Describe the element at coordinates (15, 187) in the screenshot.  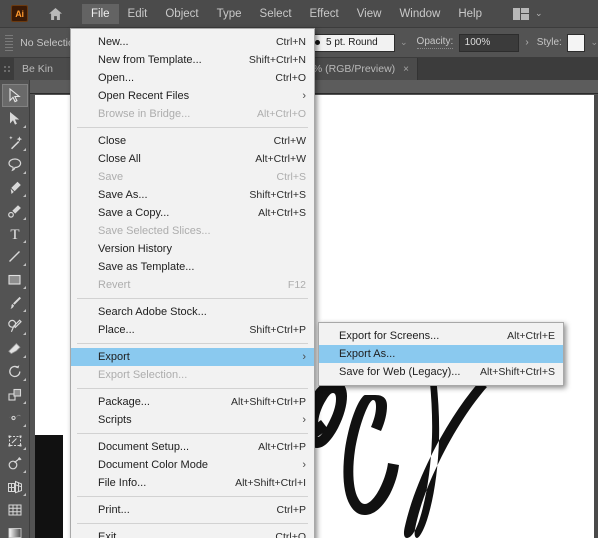
I see `pen-tool` at that location.